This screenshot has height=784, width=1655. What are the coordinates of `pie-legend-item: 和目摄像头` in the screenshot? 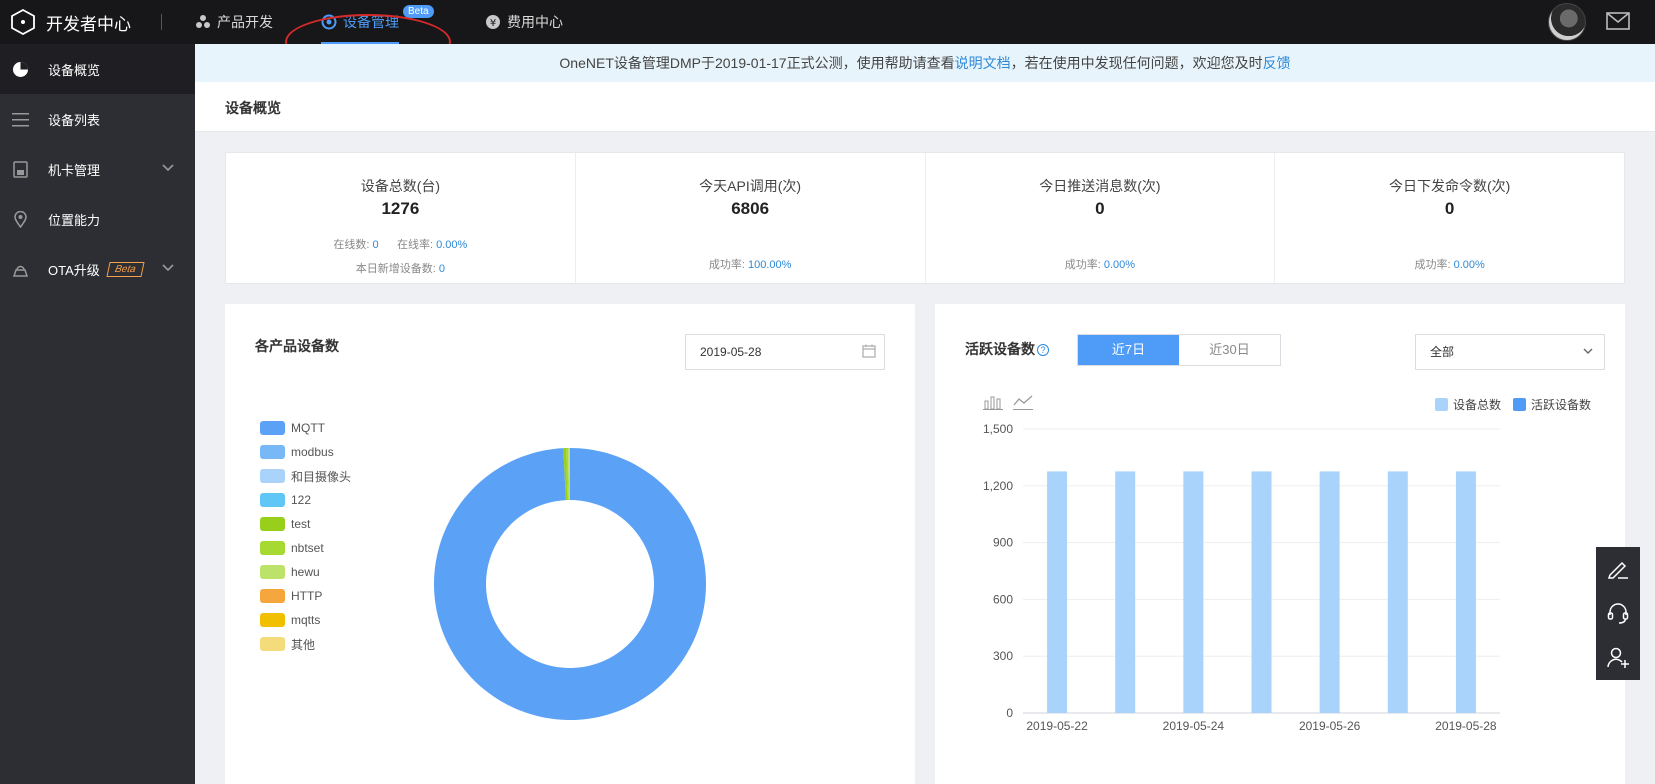 It's located at (305, 476).